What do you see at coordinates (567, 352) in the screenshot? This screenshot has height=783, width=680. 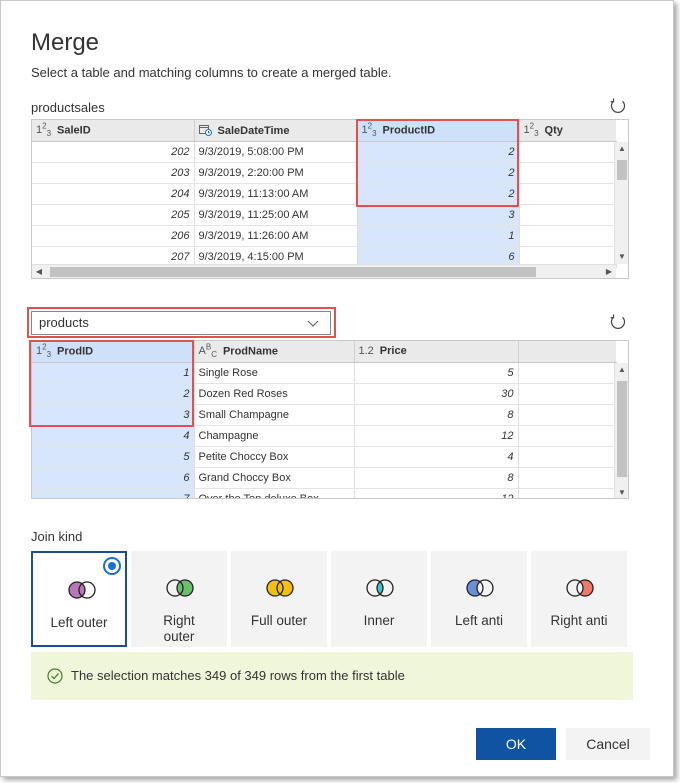 I see `column-header-empty` at bounding box center [567, 352].